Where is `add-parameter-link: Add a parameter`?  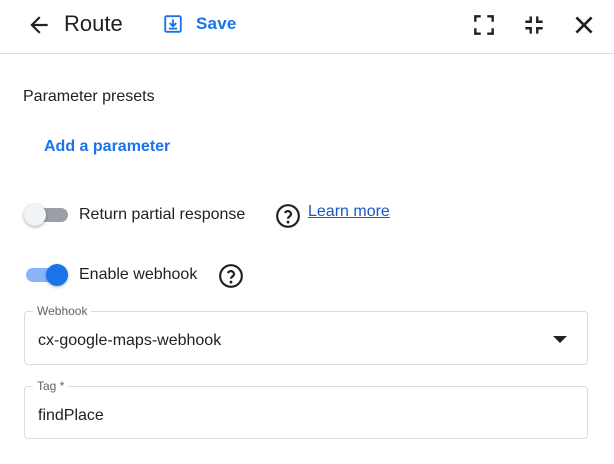
add-parameter-link: Add a parameter is located at coordinates (107, 147).